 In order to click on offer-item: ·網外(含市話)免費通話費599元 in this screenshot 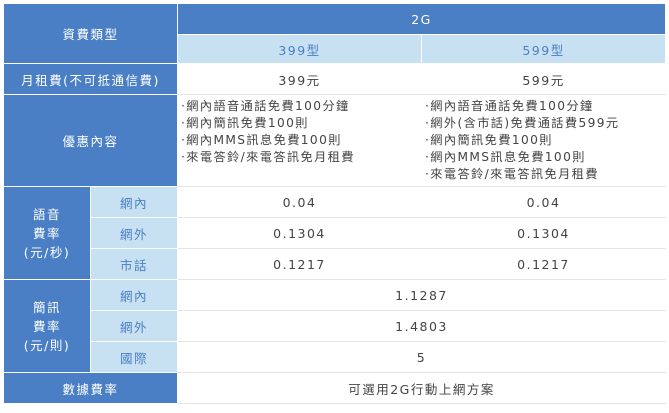, I will do `click(522, 123)`.